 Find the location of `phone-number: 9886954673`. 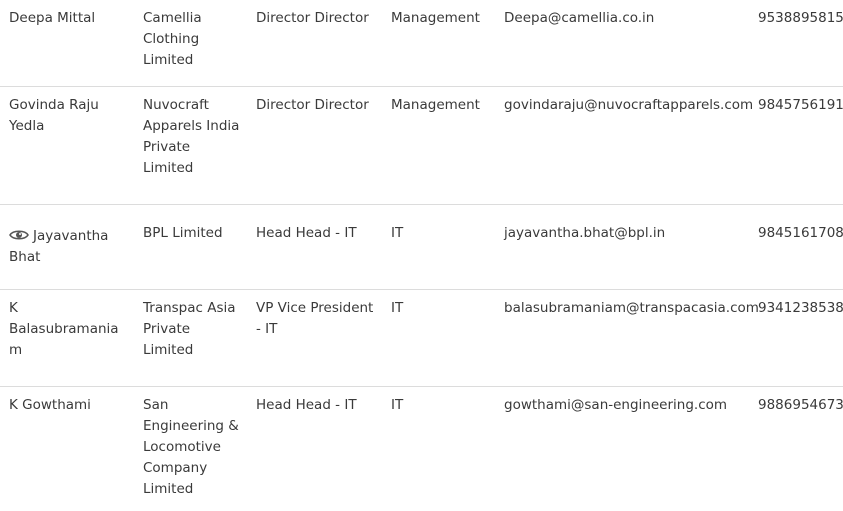

phone-number: 9886954673 is located at coordinates (800, 405).